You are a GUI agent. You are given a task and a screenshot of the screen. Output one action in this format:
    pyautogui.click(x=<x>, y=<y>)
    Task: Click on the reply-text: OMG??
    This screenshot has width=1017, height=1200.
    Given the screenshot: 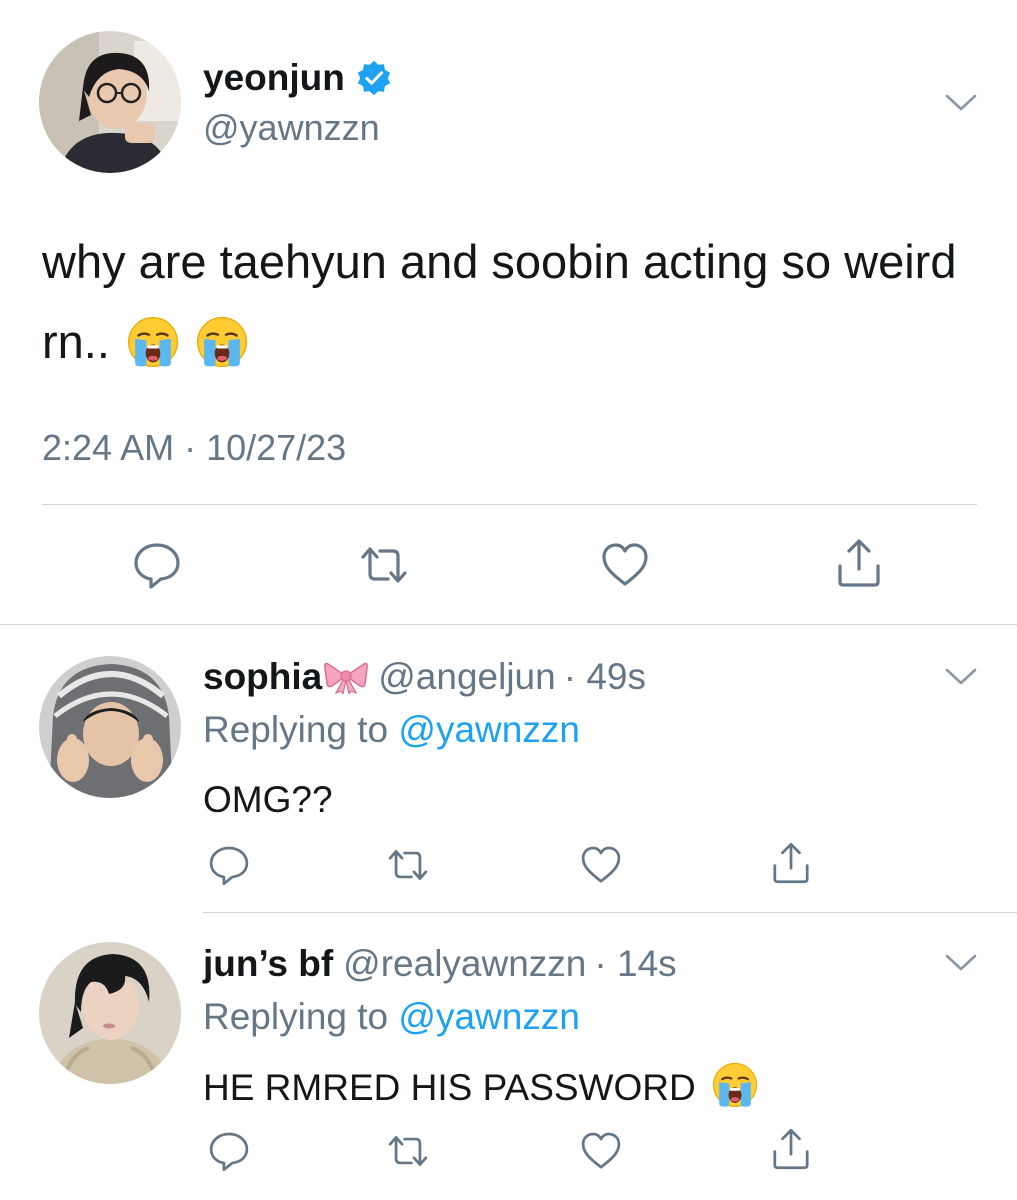 What is the action you would take?
    pyautogui.click(x=268, y=799)
    